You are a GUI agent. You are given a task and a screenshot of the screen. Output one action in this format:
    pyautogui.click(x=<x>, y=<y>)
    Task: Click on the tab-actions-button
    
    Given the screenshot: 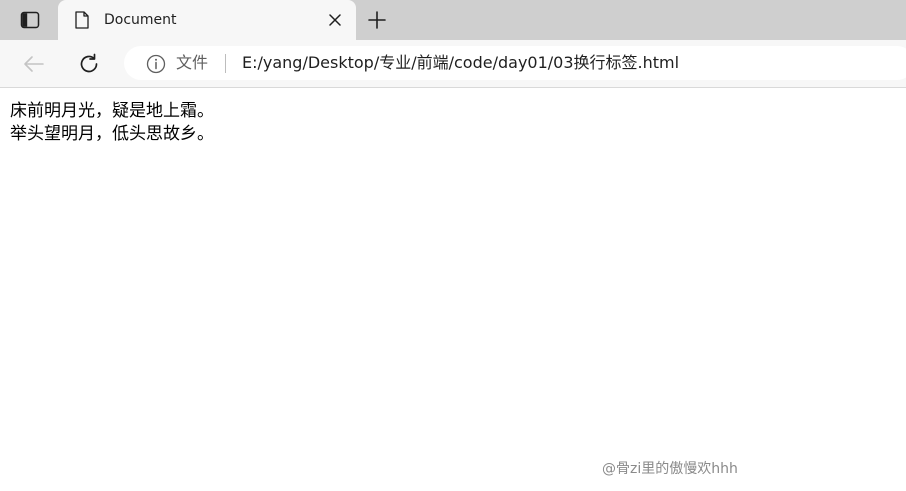 What is the action you would take?
    pyautogui.click(x=30, y=20)
    